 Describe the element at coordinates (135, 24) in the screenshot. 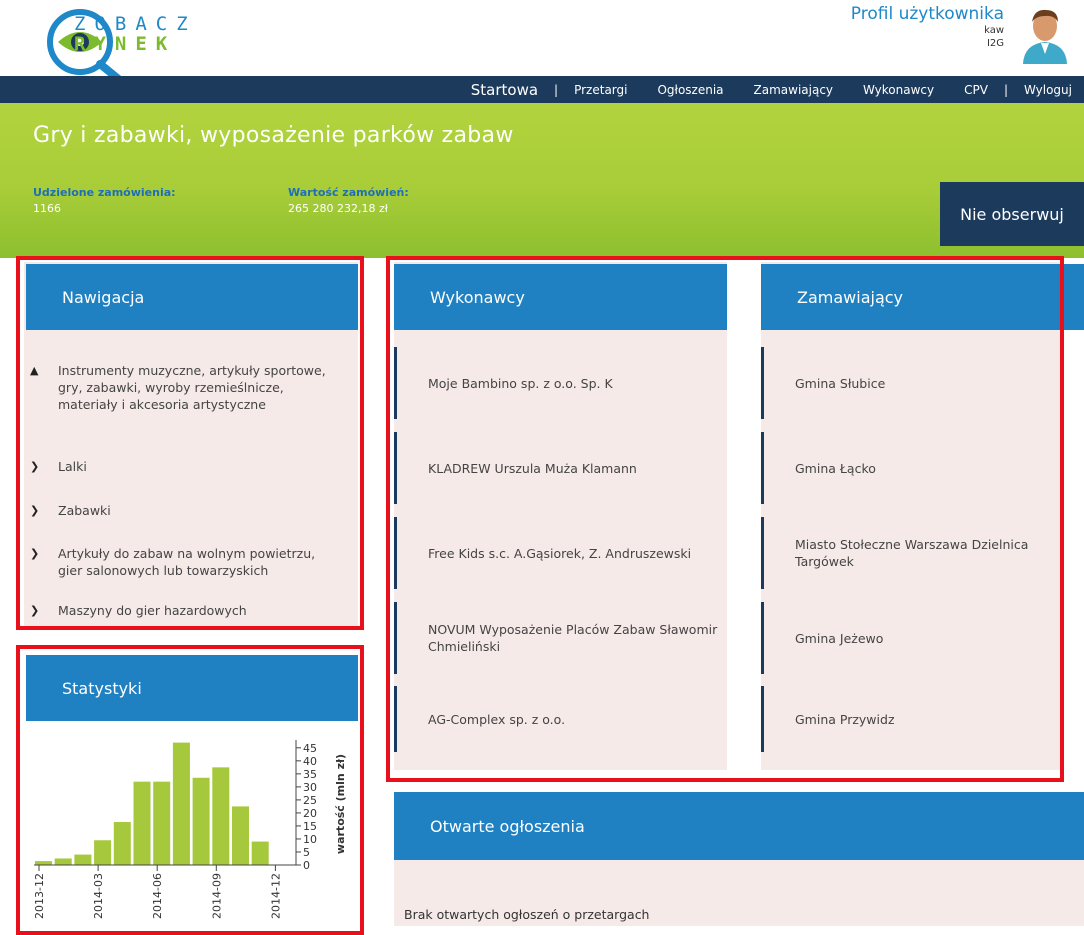

I see `logo-line-1: ZOBACZ` at that location.